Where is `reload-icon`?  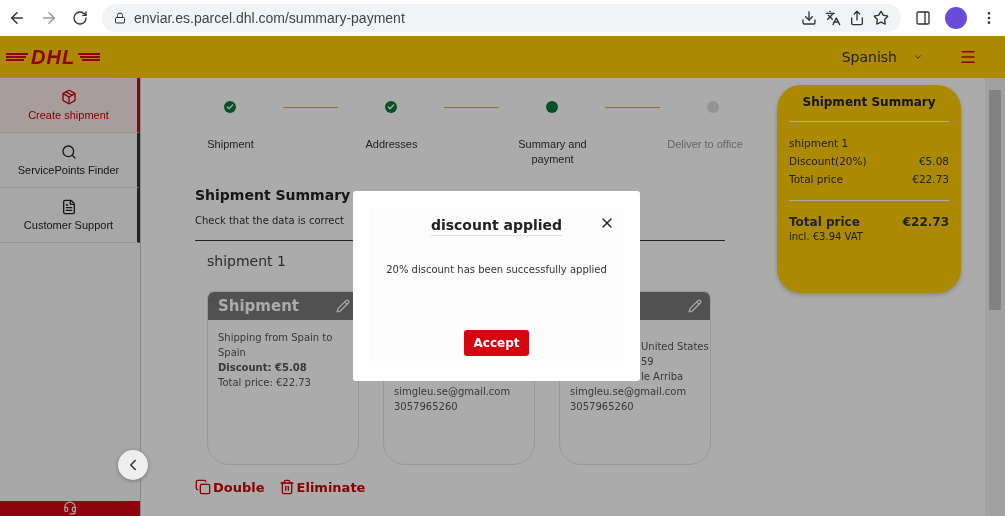
reload-icon is located at coordinates (80, 18).